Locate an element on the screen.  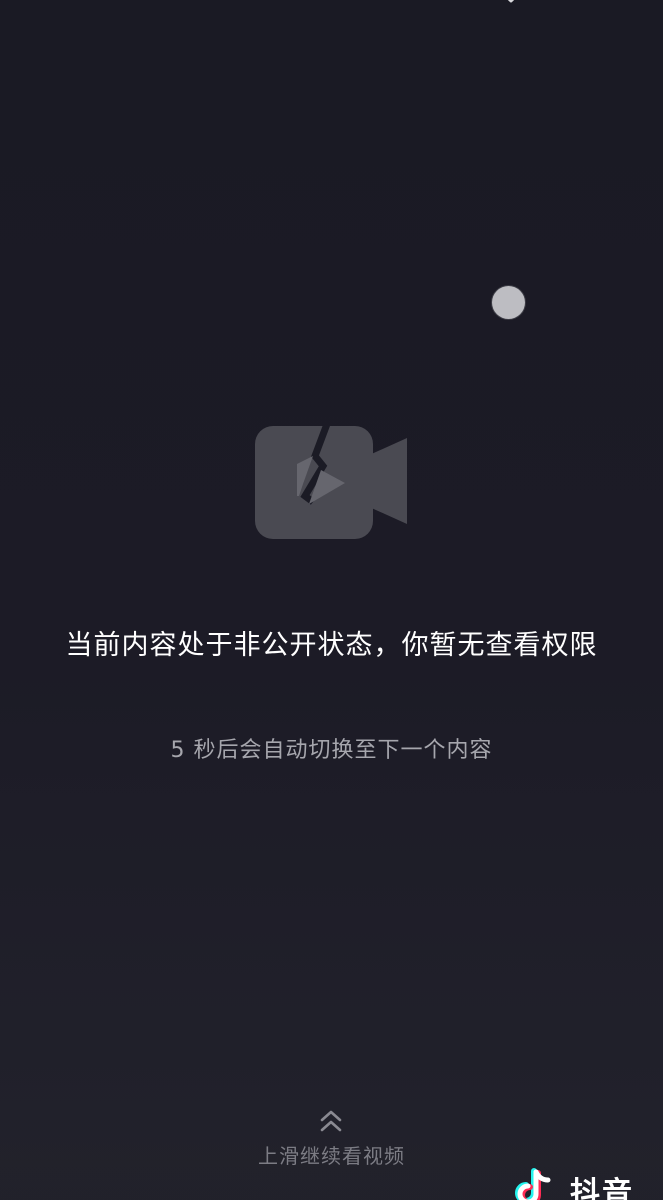
douyin-logo-icon is located at coordinates (533, 1184).